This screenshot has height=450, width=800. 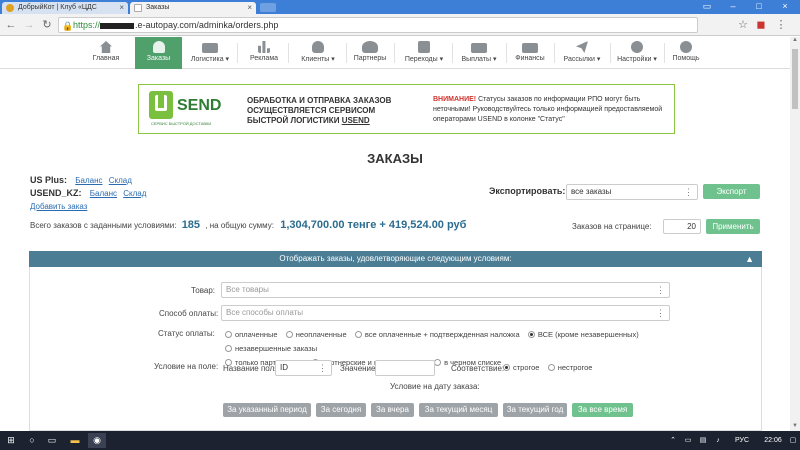 I want to click on back-arrow-icon: ←, so click(x=11, y=25).